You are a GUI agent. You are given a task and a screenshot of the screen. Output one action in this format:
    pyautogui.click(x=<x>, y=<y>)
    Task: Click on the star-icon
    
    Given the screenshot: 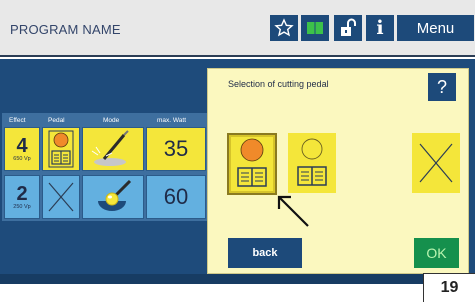 What is the action you would take?
    pyautogui.click(x=284, y=27)
    